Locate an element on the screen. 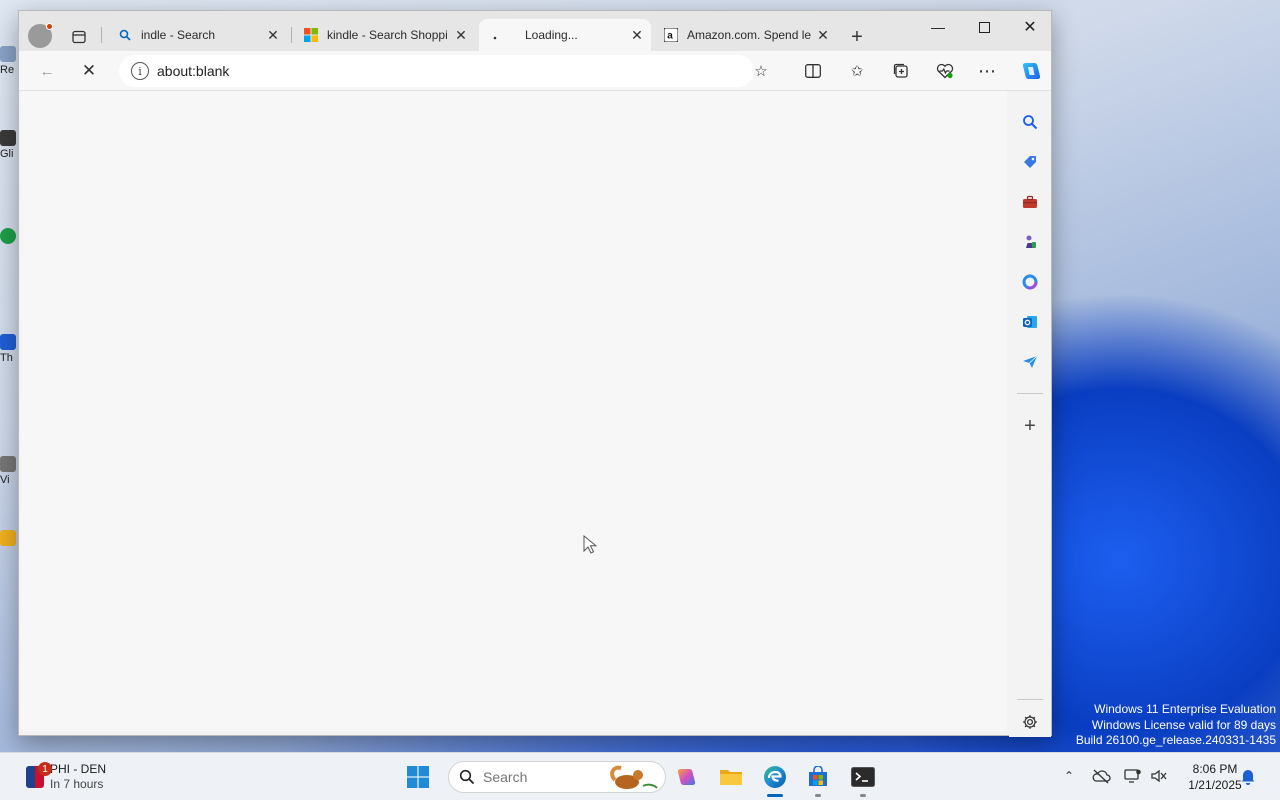  show-hidden-icons-button: ⌃ is located at coordinates (1069, 776).